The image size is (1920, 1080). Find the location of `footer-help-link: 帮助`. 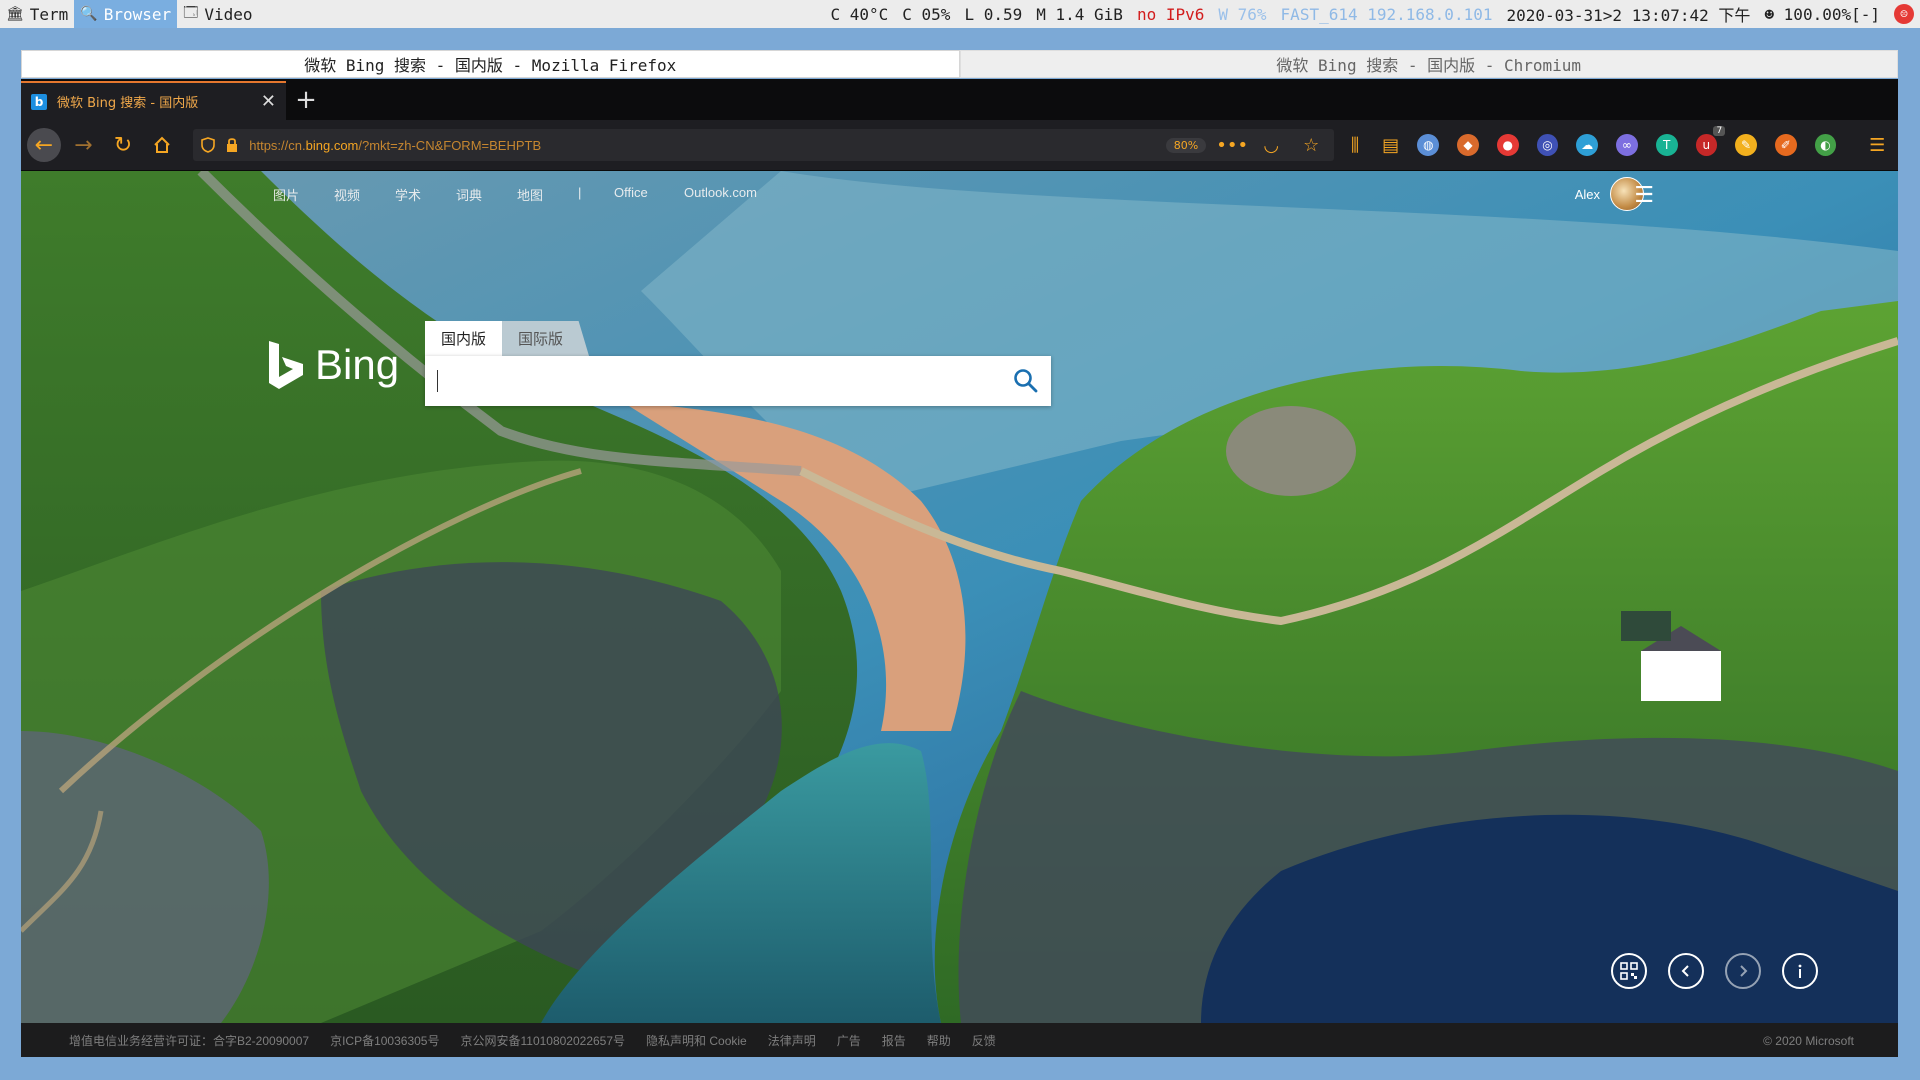

footer-help-link: 帮助 is located at coordinates (939, 1040).